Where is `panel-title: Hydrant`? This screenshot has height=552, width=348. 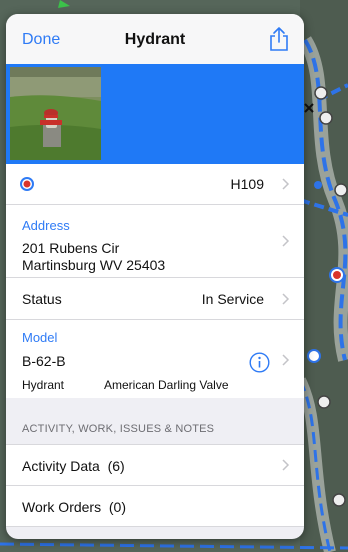
panel-title: Hydrant is located at coordinates (155, 39).